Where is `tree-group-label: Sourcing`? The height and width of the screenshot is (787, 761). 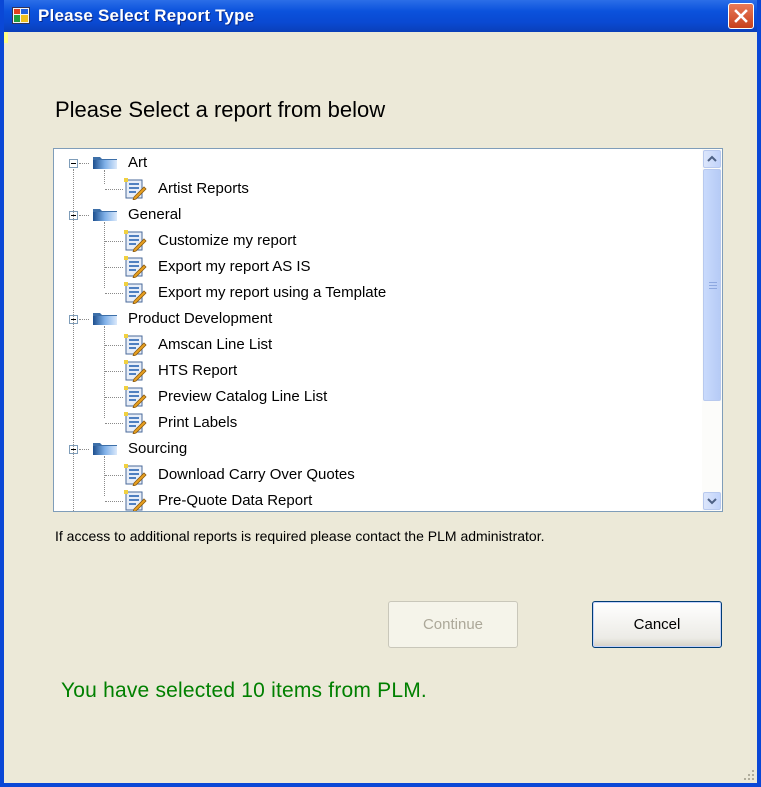 tree-group-label: Sourcing is located at coordinates (158, 448).